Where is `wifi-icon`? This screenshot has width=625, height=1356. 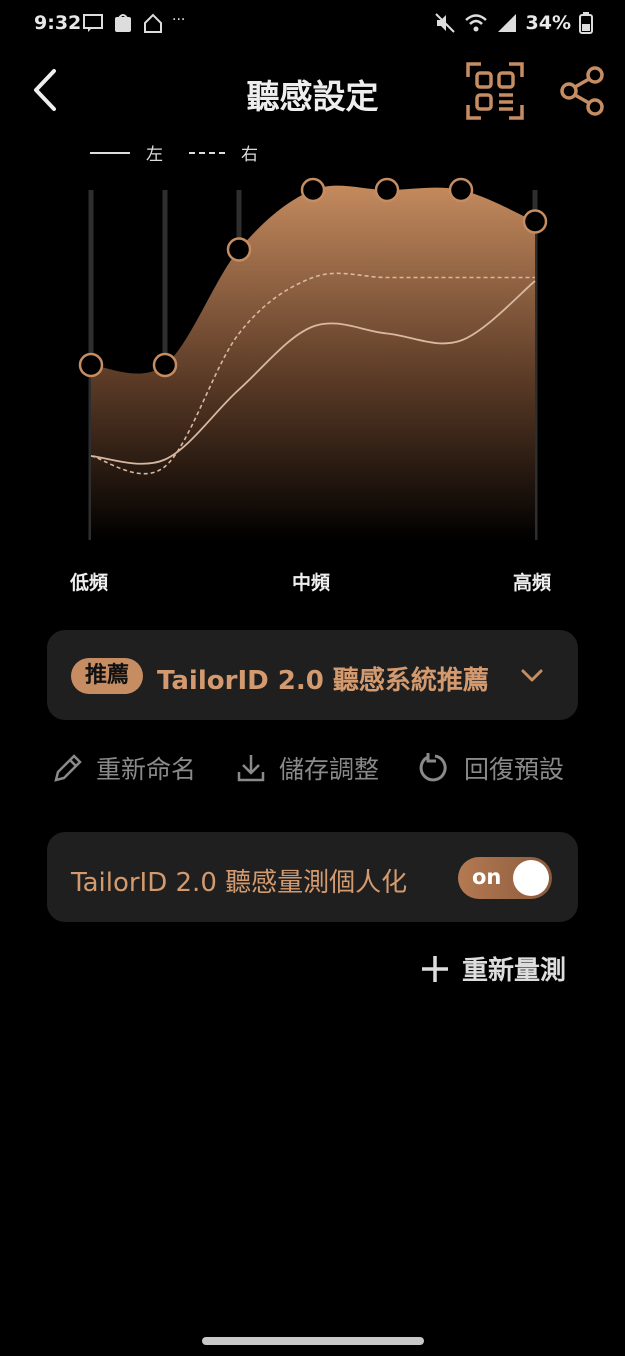 wifi-icon is located at coordinates (475, 23).